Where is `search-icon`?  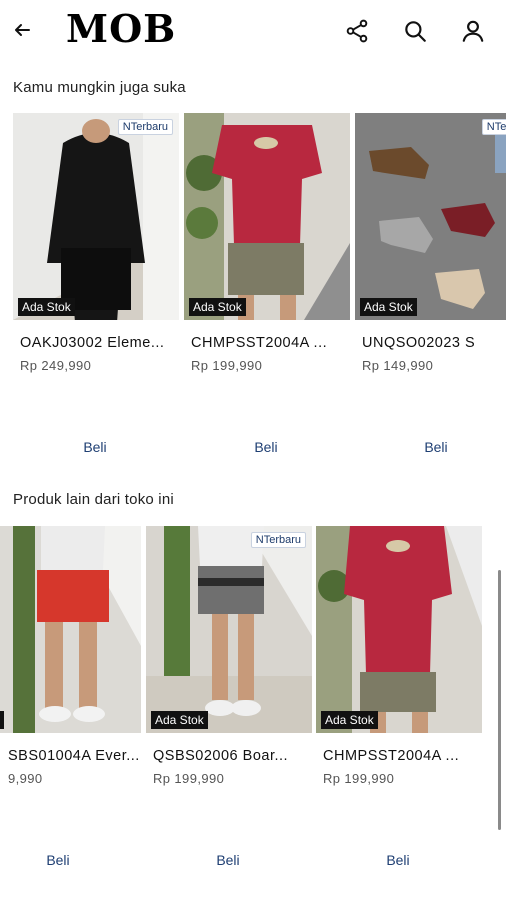 search-icon is located at coordinates (415, 31).